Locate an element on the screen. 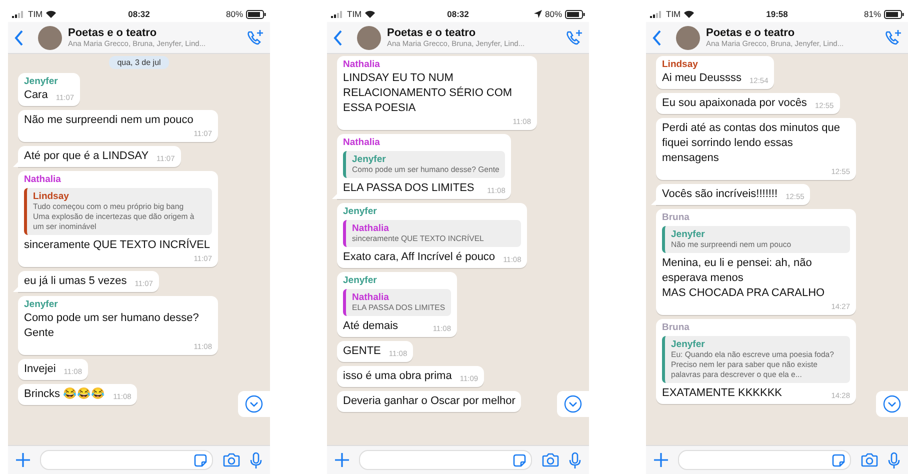  message-text: eu já li umas 5 vezes is located at coordinates (75, 281).